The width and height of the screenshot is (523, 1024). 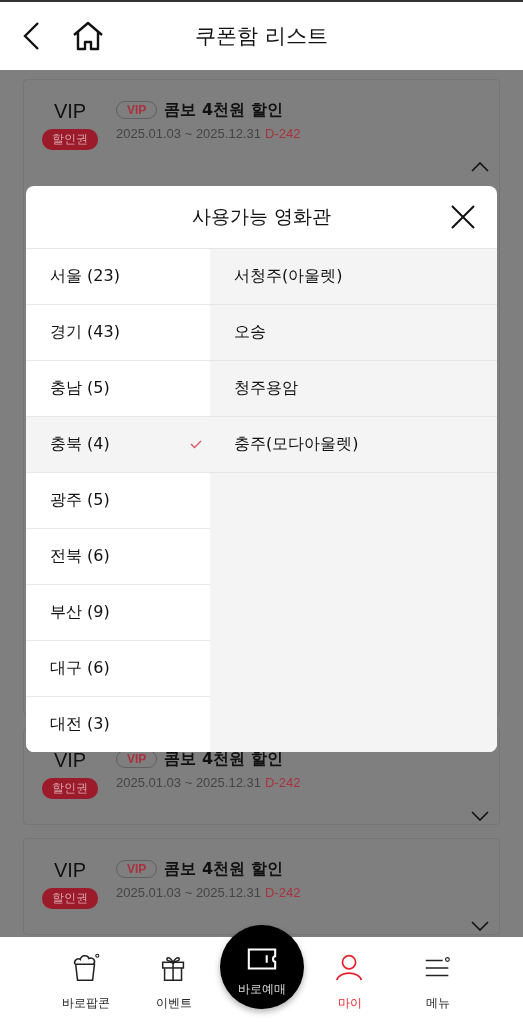 I want to click on nav-tab: 마이, so click(x=349, y=980).